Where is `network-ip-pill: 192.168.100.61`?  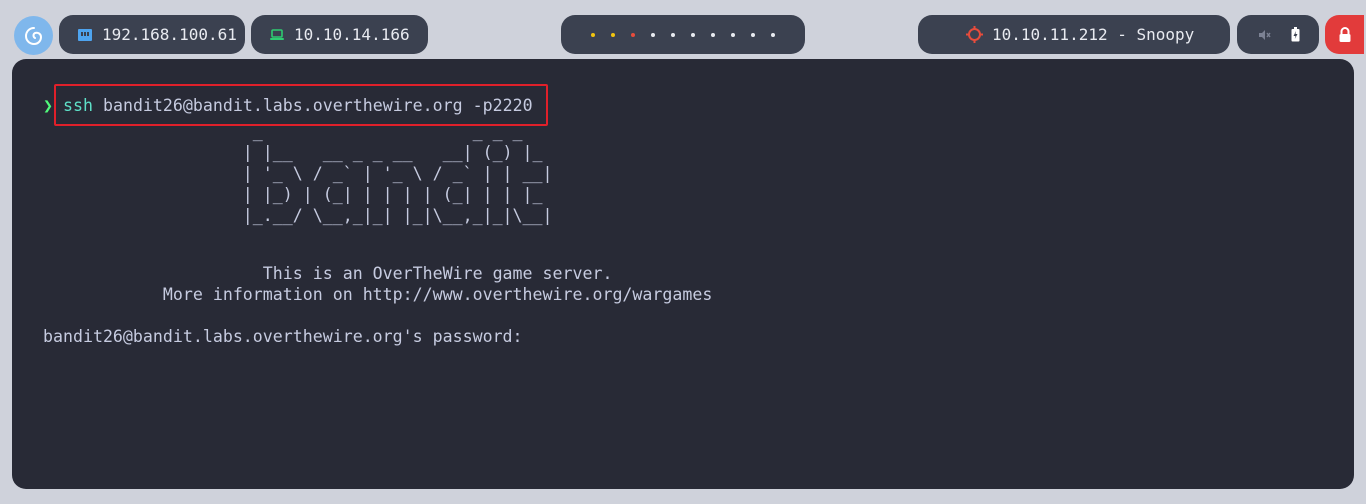
network-ip-pill: 192.168.100.61 is located at coordinates (152, 34).